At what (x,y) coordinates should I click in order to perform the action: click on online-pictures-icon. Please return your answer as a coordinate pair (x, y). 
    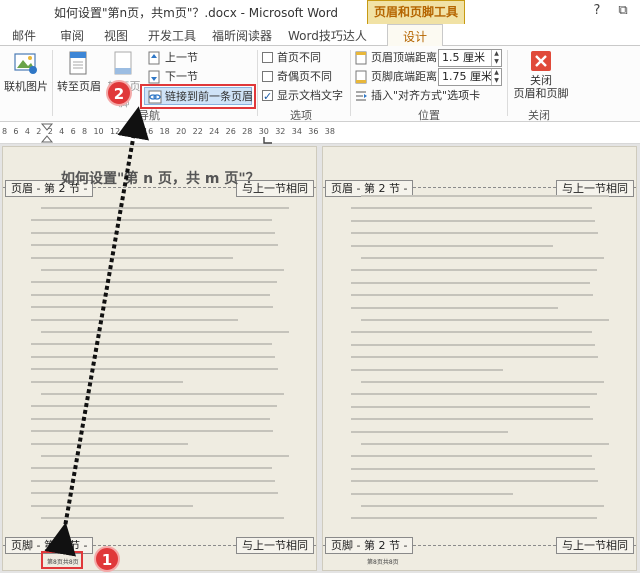
    Looking at the image, I should click on (25, 63).